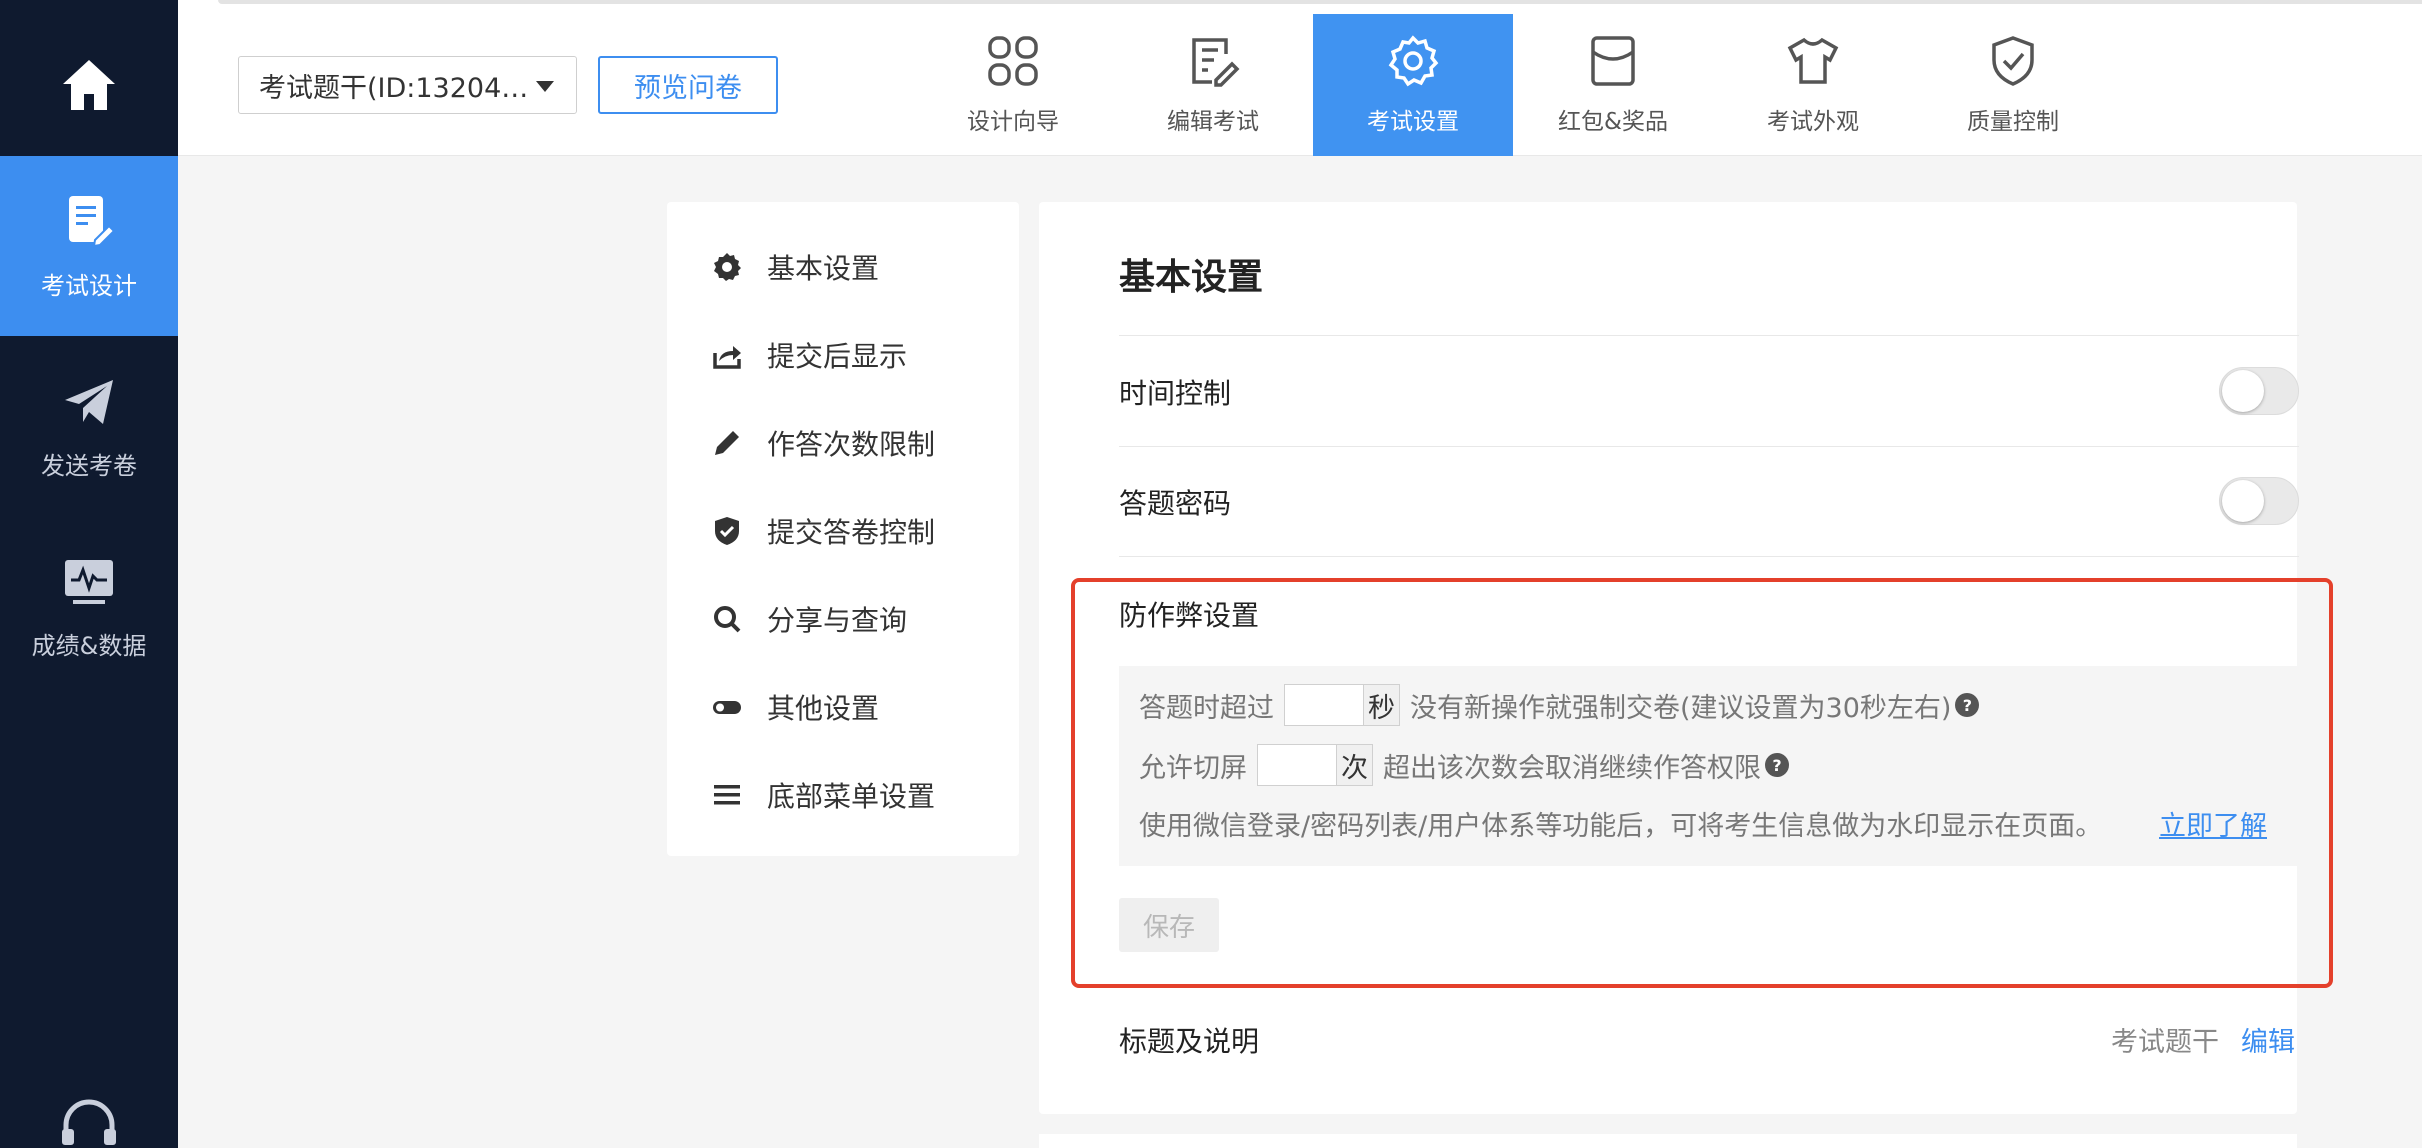  What do you see at coordinates (837, 620) in the screenshot?
I see `menu-item-label: 分享与查询` at bounding box center [837, 620].